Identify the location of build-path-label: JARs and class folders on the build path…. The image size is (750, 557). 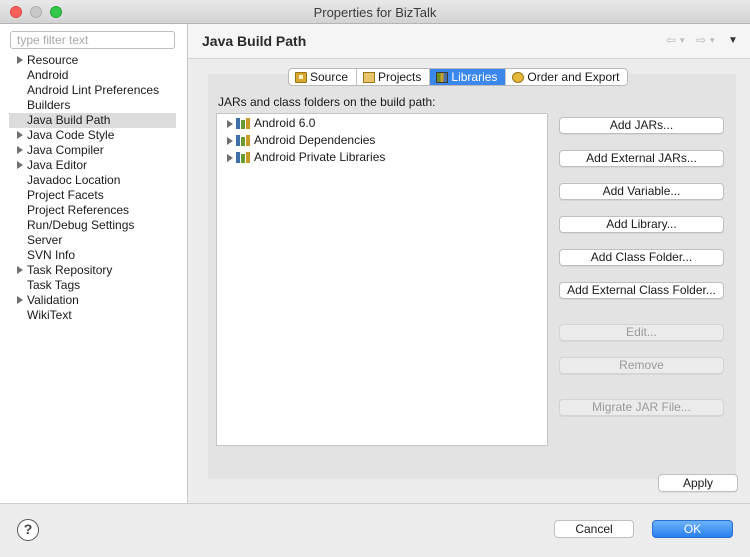
(327, 102).